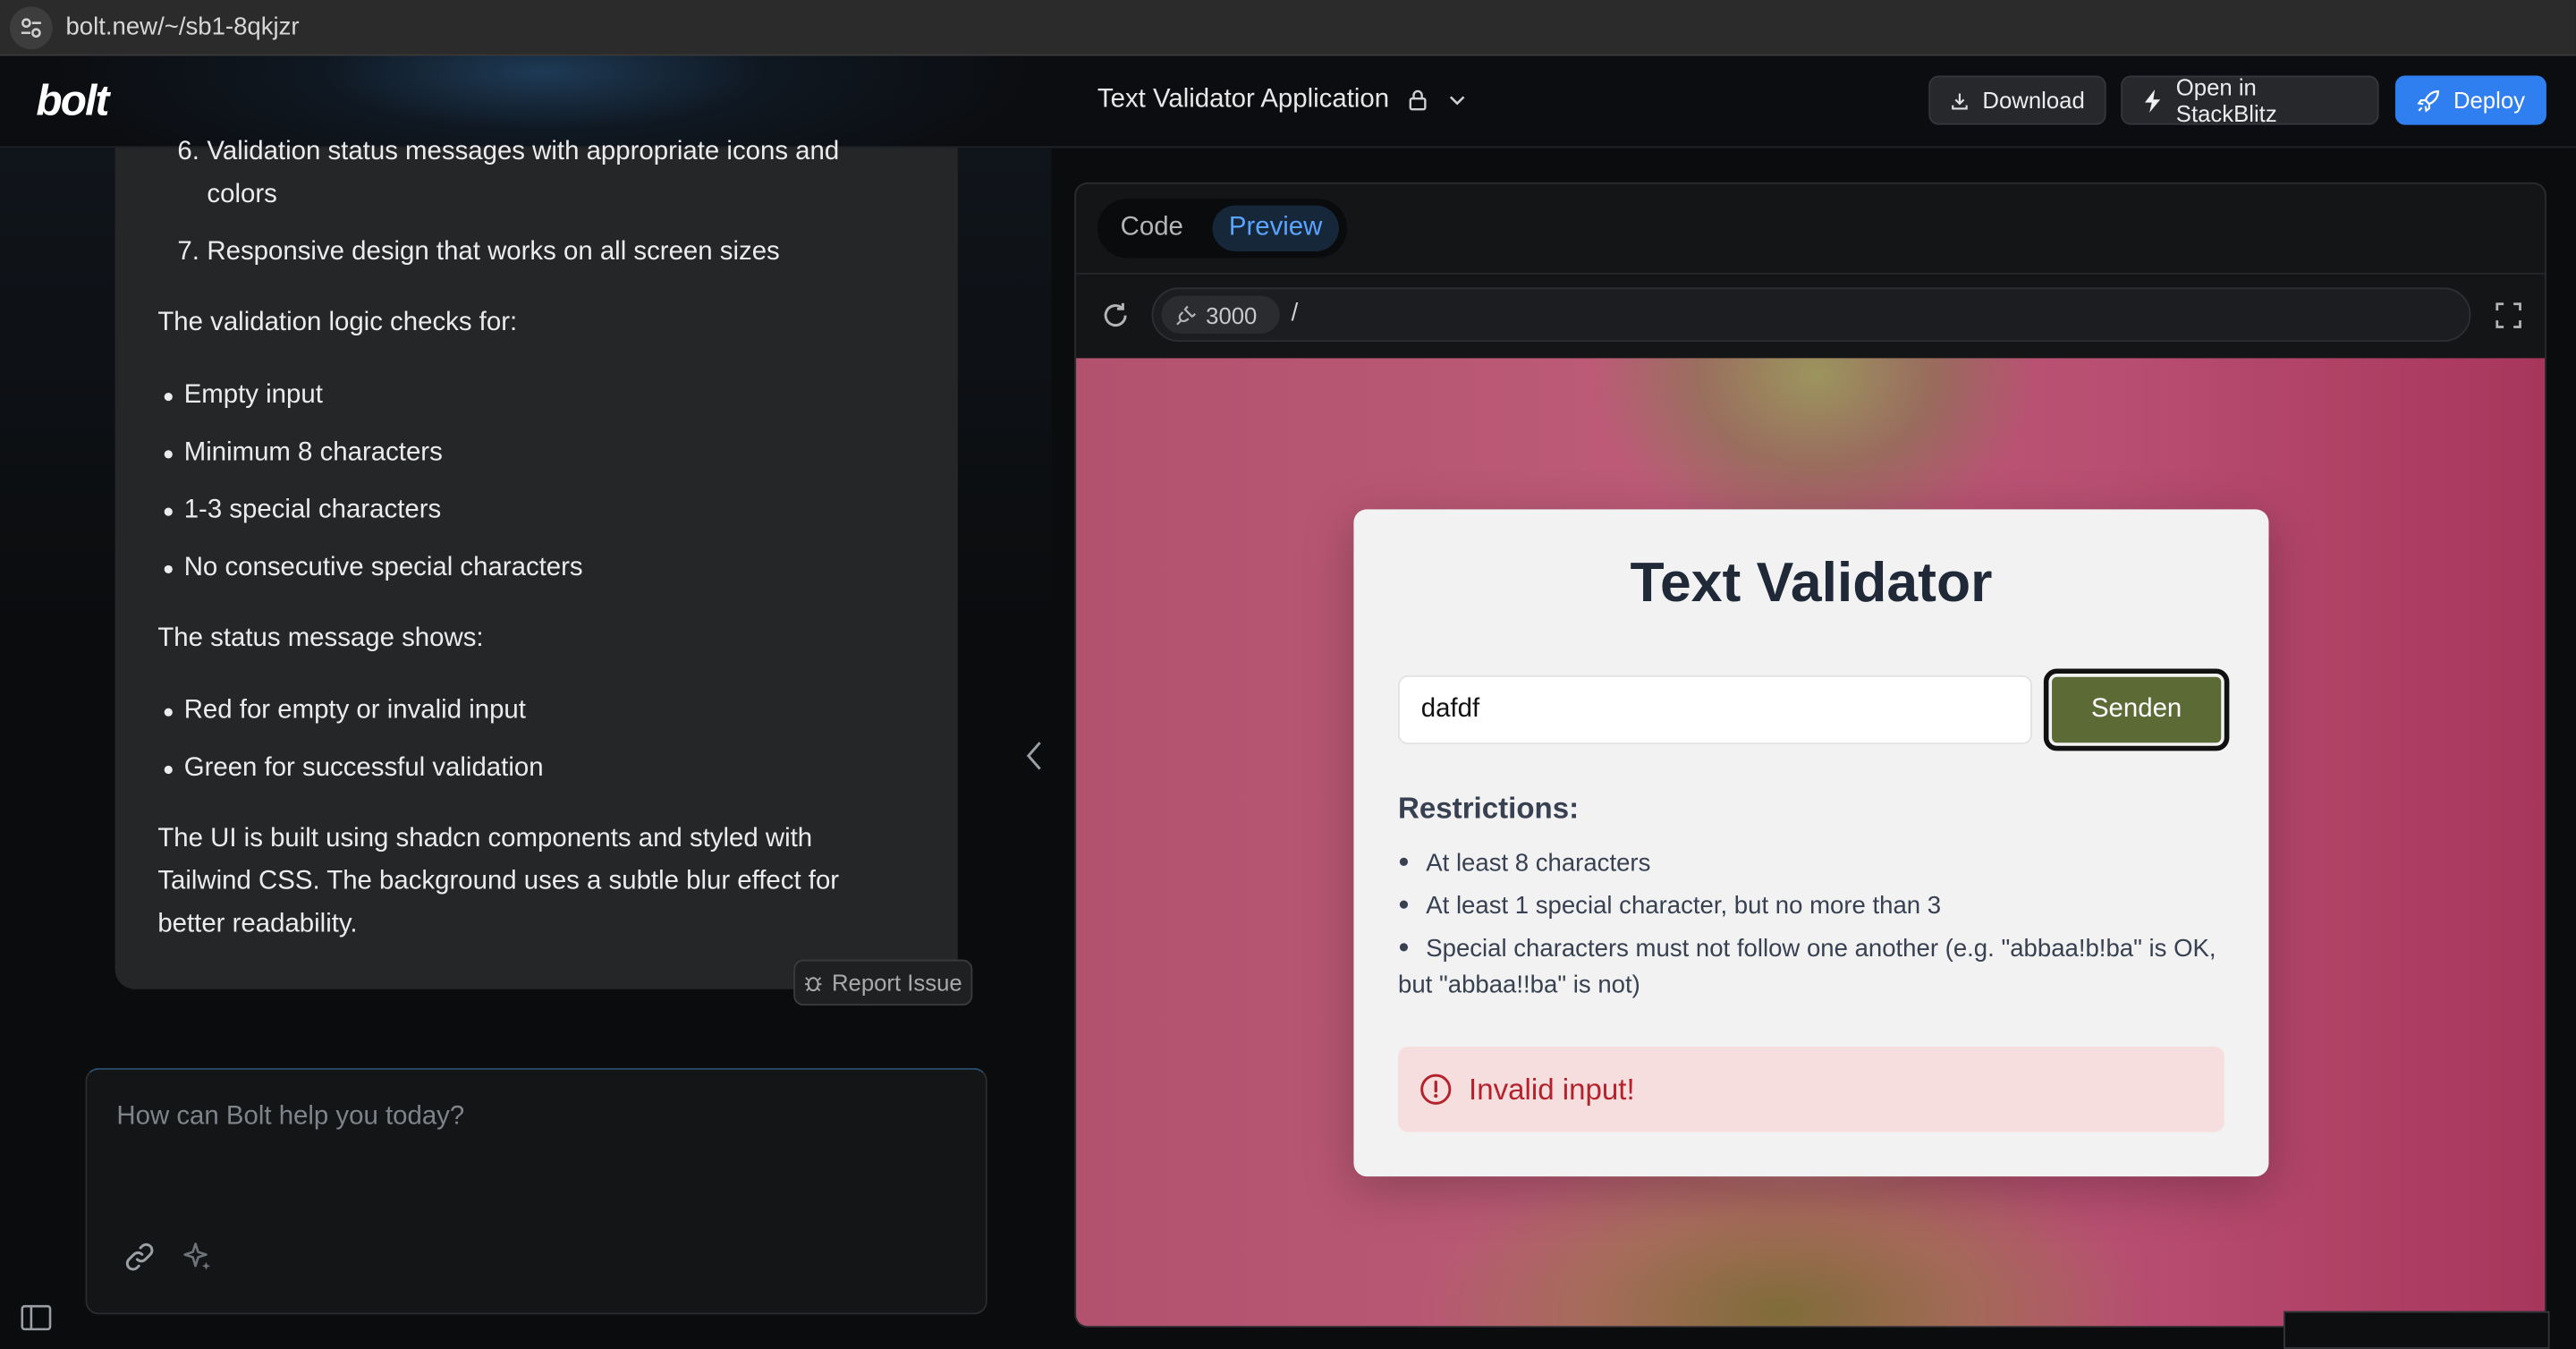 This screenshot has height=1349, width=2576. Describe the element at coordinates (1811, 315) in the screenshot. I see `preview-address-bar: 3000 /` at that location.